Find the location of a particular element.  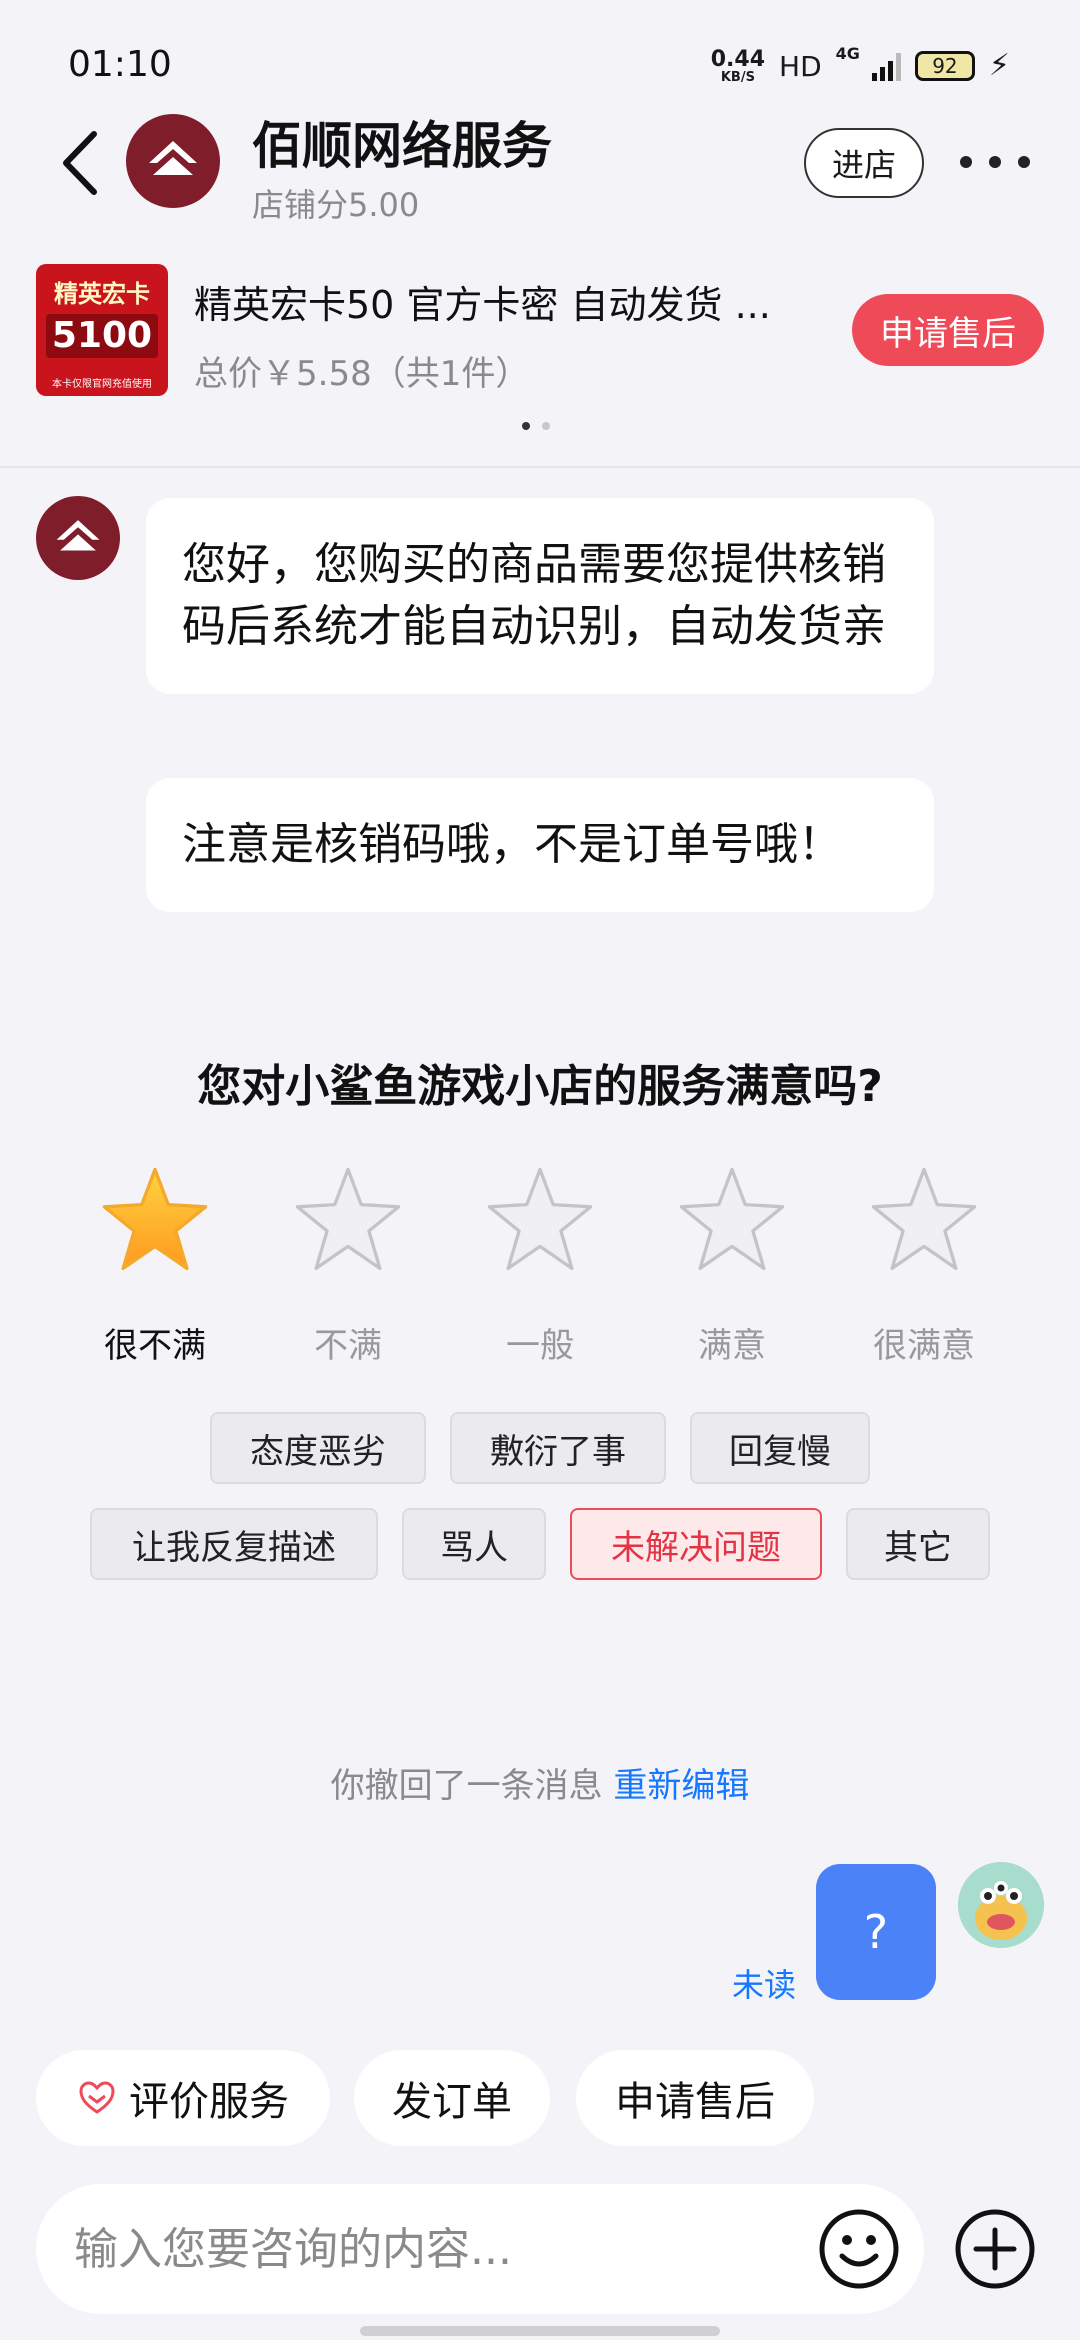

agent-message: 您好，您购买的商品需要您提供核销码后系统才能自动识别，自动发货亲 is located at coordinates (540, 596).